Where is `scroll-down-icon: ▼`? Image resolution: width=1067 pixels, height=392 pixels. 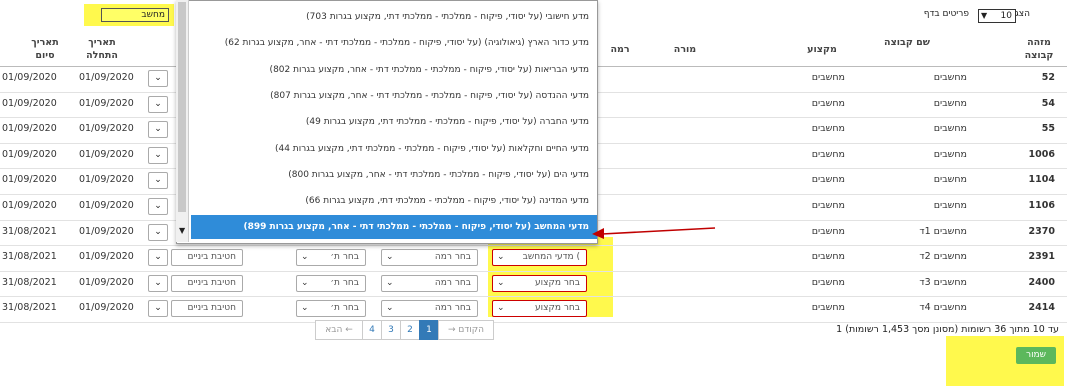
scroll-down-icon: ▼ is located at coordinates (182, 230).